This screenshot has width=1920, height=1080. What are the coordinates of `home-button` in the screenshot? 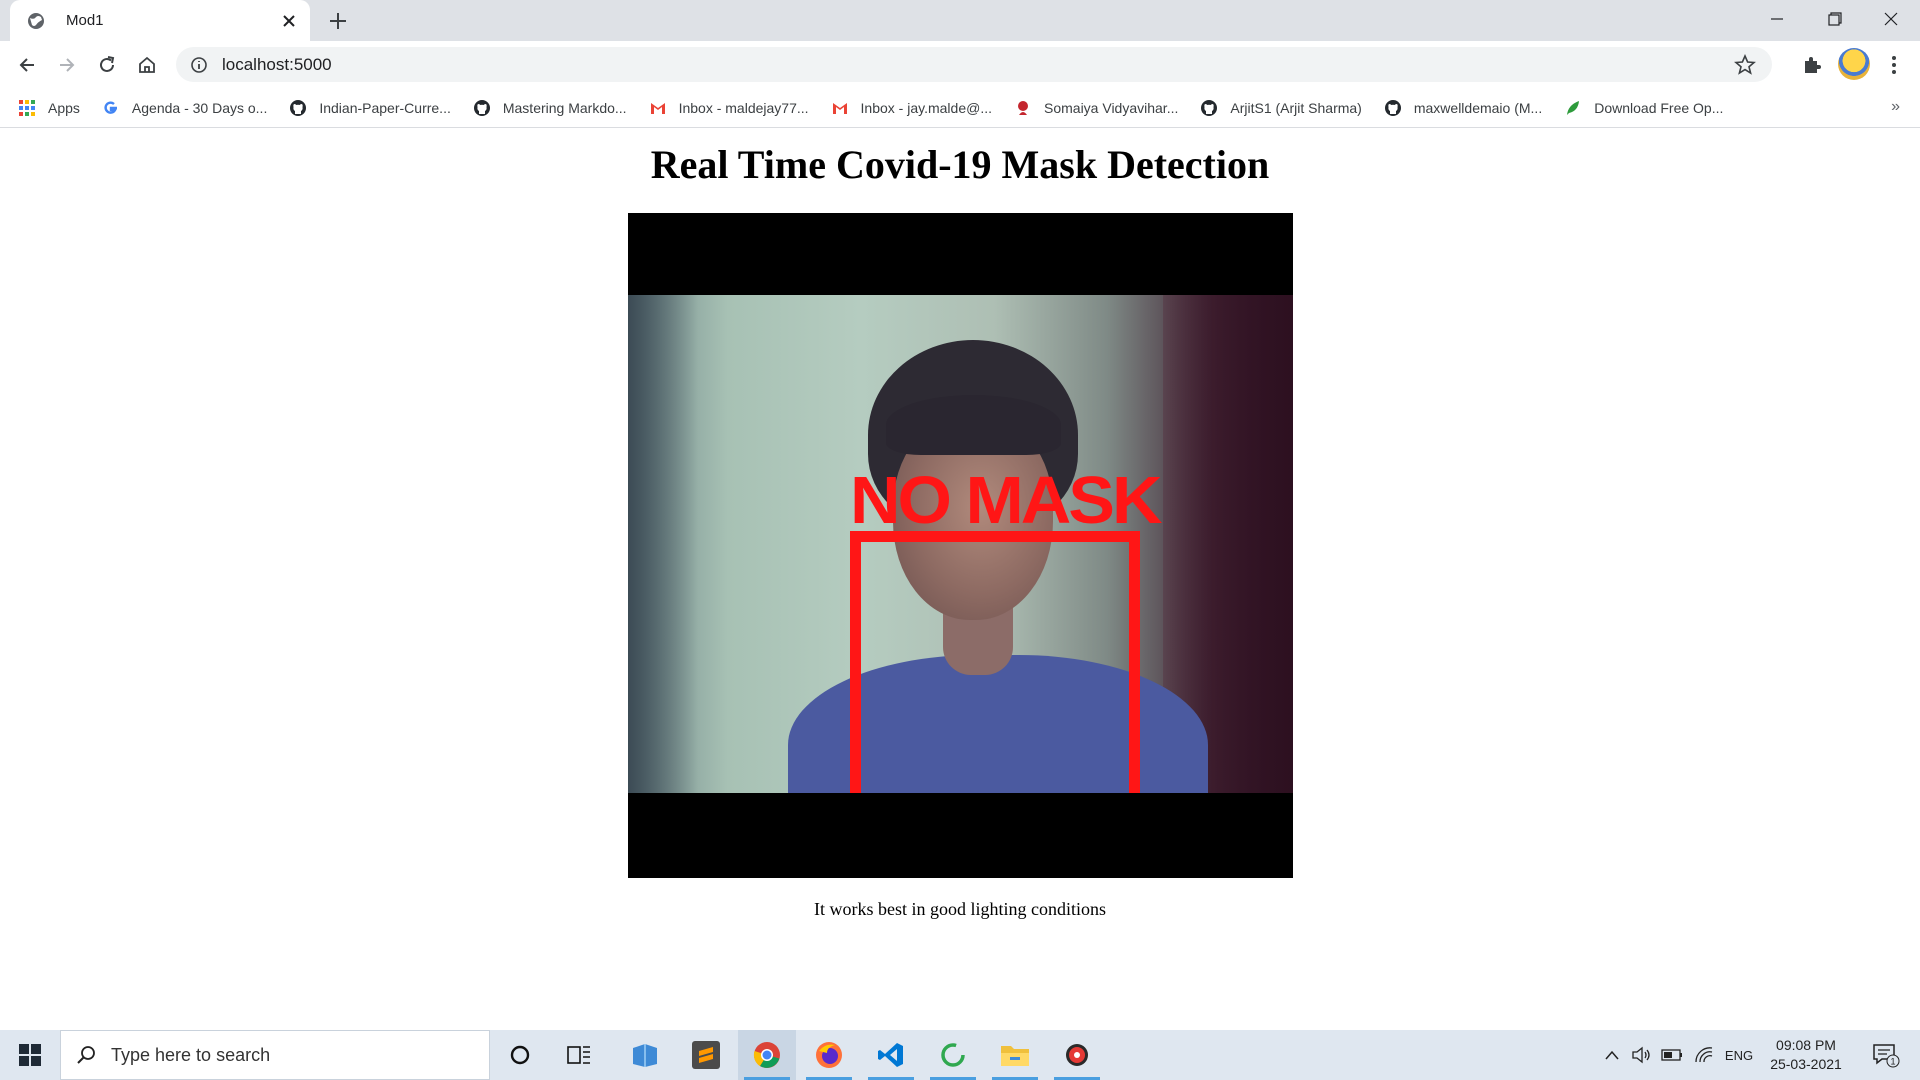 It's located at (147, 65).